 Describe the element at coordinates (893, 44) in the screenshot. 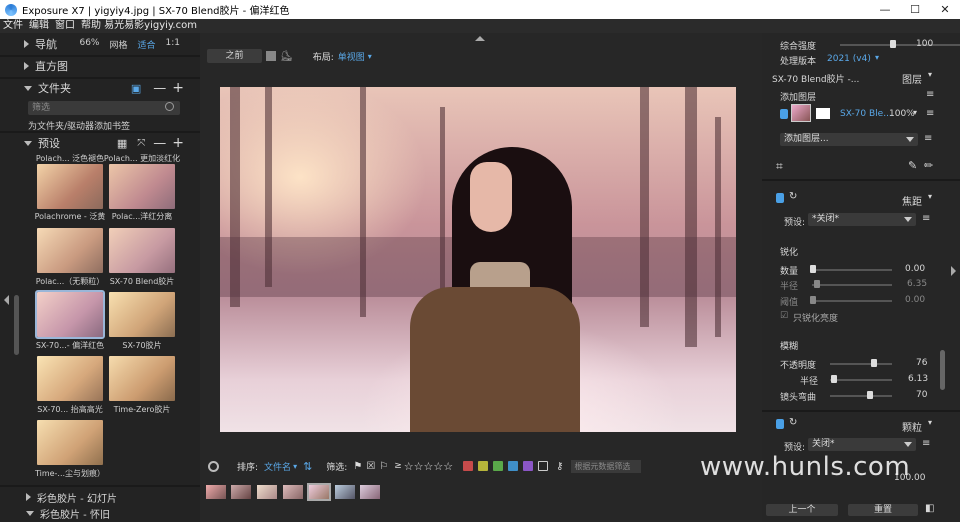

I see `strength-slider-knob` at that location.